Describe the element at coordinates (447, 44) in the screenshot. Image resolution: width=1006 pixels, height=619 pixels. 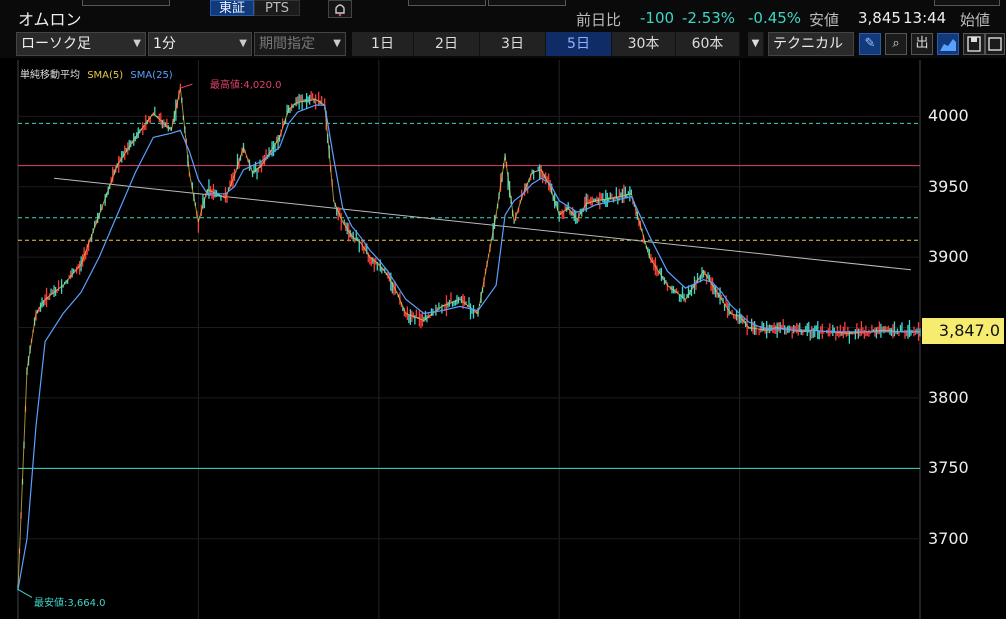
I see `range-2d: 2日` at that location.